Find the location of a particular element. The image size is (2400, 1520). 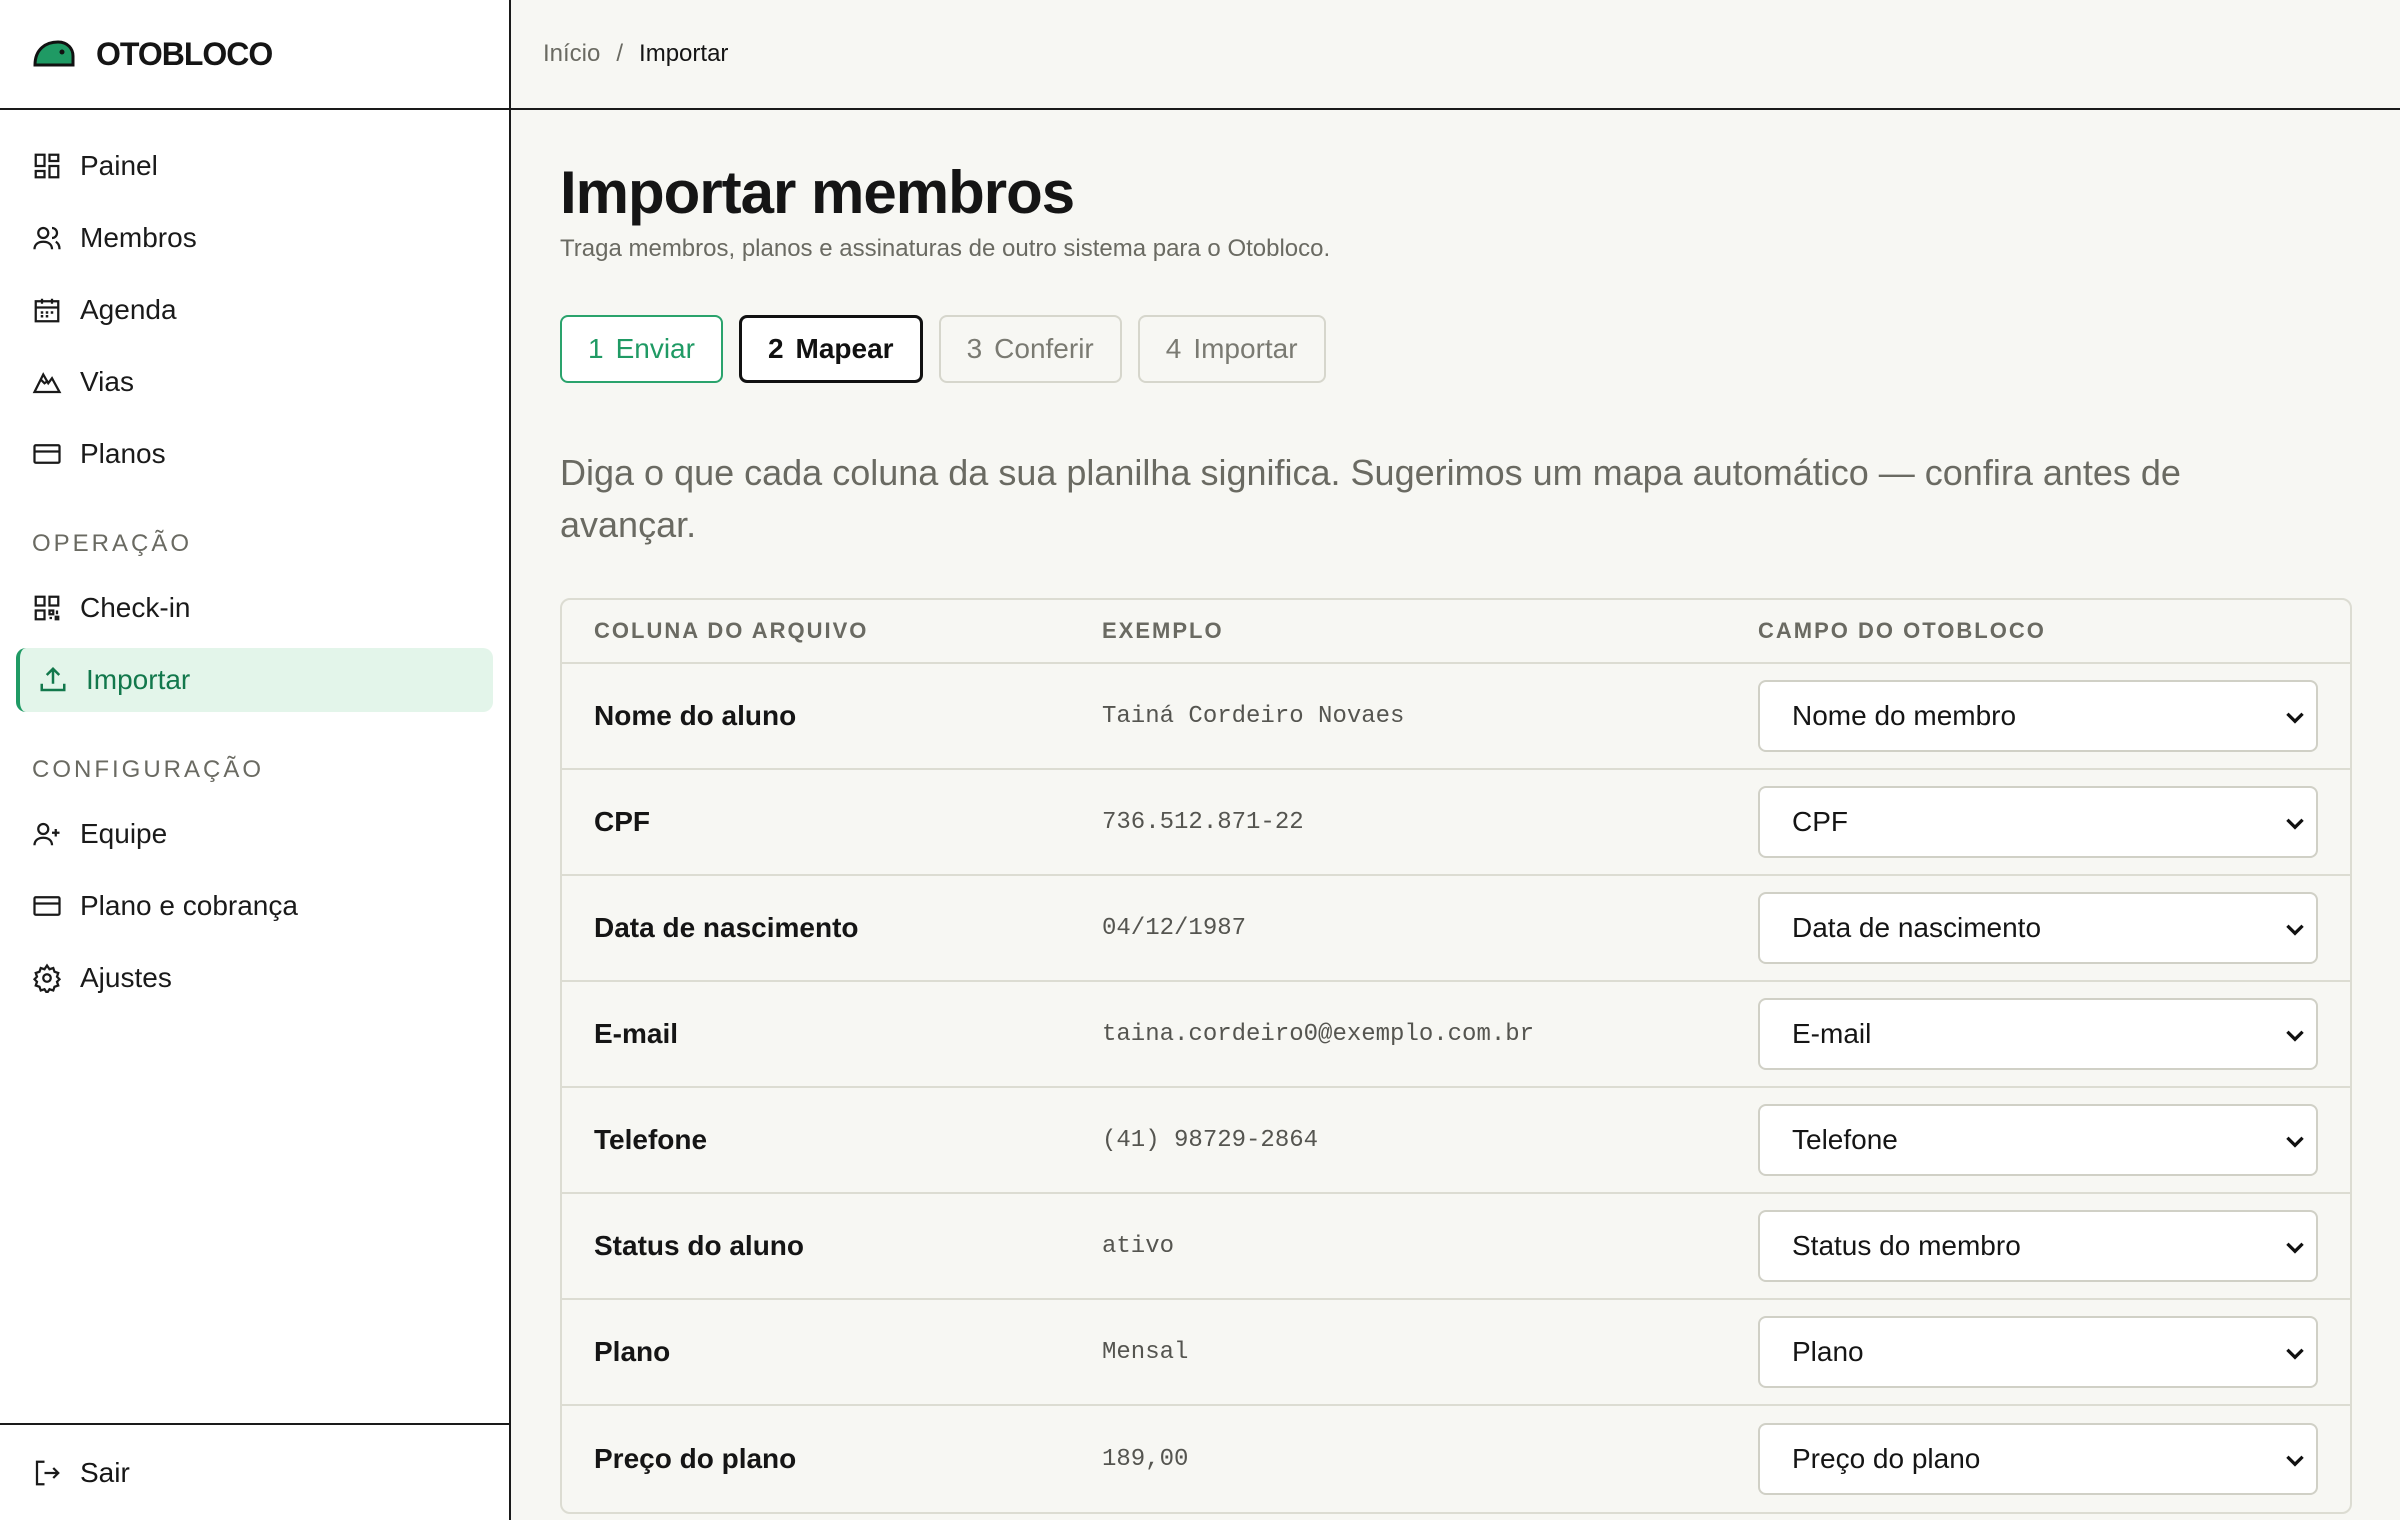

users-icon is located at coordinates (47, 238).